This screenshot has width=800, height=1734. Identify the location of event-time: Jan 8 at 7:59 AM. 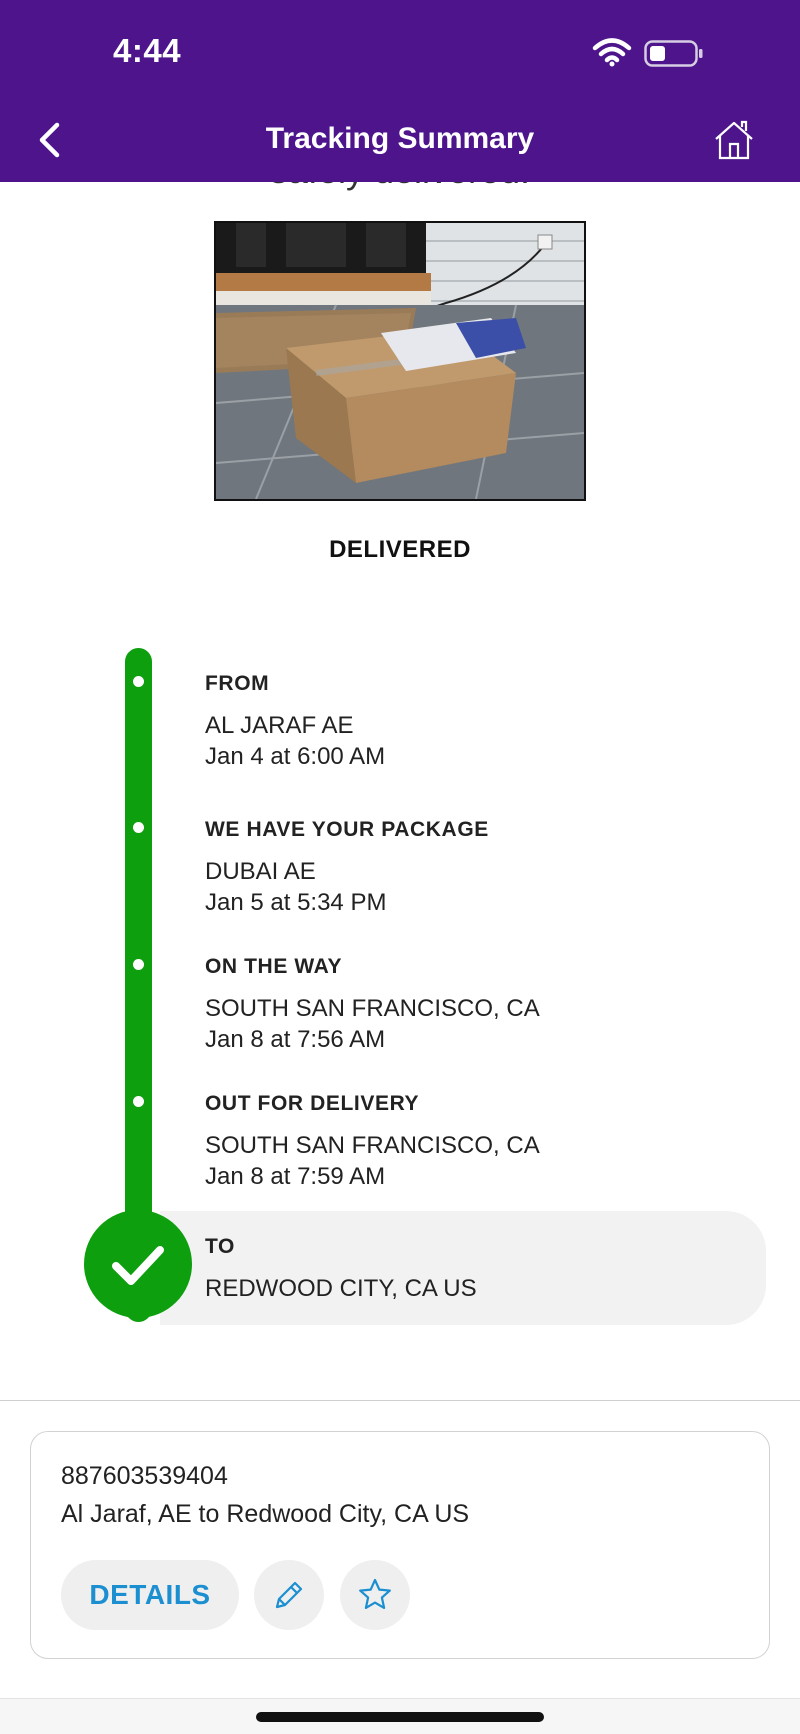
(295, 1176).